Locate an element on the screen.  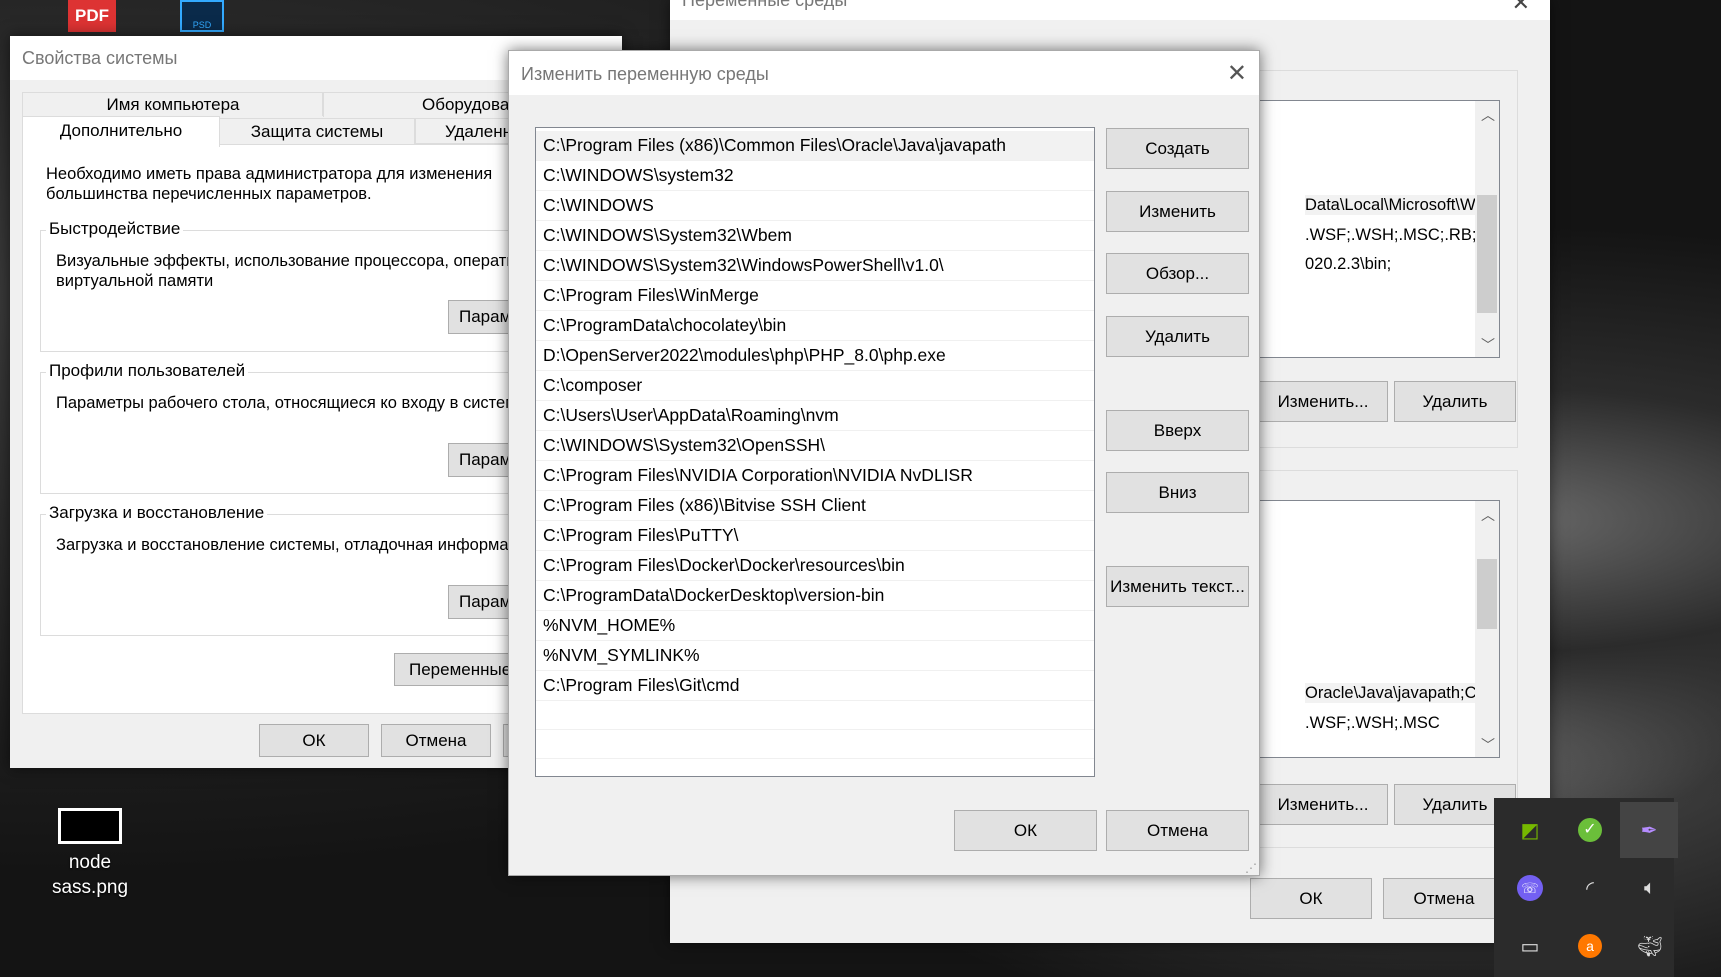
edit-dialog-title: Изменить переменную среды is located at coordinates (645, 74).